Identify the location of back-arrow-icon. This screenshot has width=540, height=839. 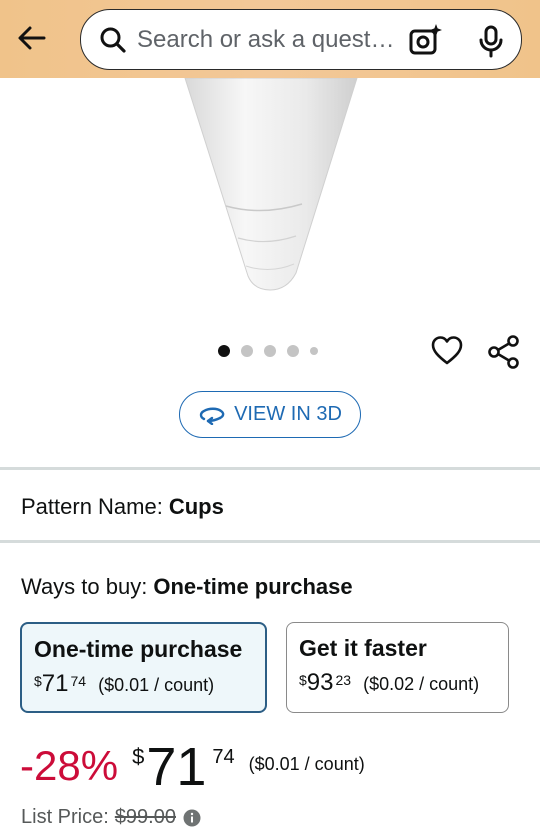
(32, 38).